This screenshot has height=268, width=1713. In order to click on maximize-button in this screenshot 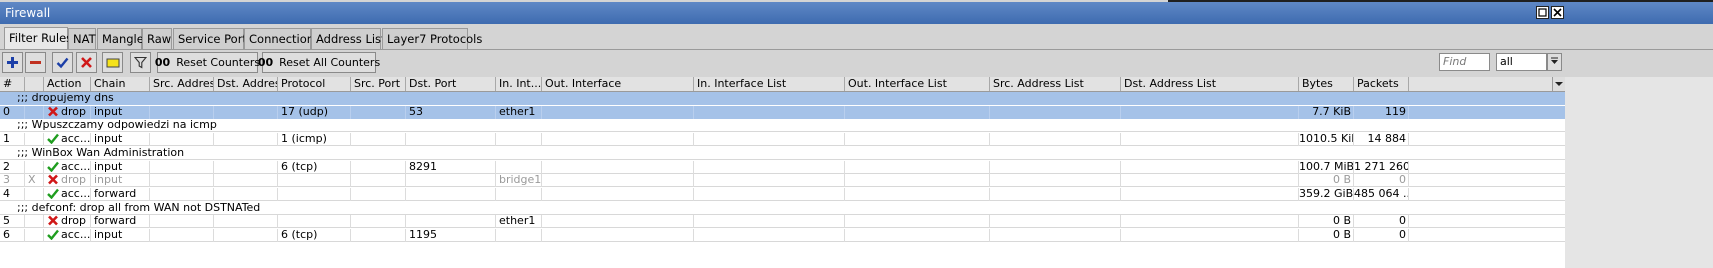, I will do `click(1542, 12)`.